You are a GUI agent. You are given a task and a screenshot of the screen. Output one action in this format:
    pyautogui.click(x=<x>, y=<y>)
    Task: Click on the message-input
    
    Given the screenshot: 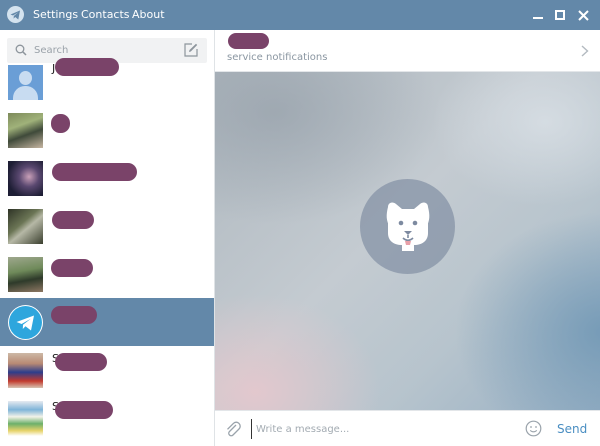 What is the action you would take?
    pyautogui.click(x=381, y=429)
    